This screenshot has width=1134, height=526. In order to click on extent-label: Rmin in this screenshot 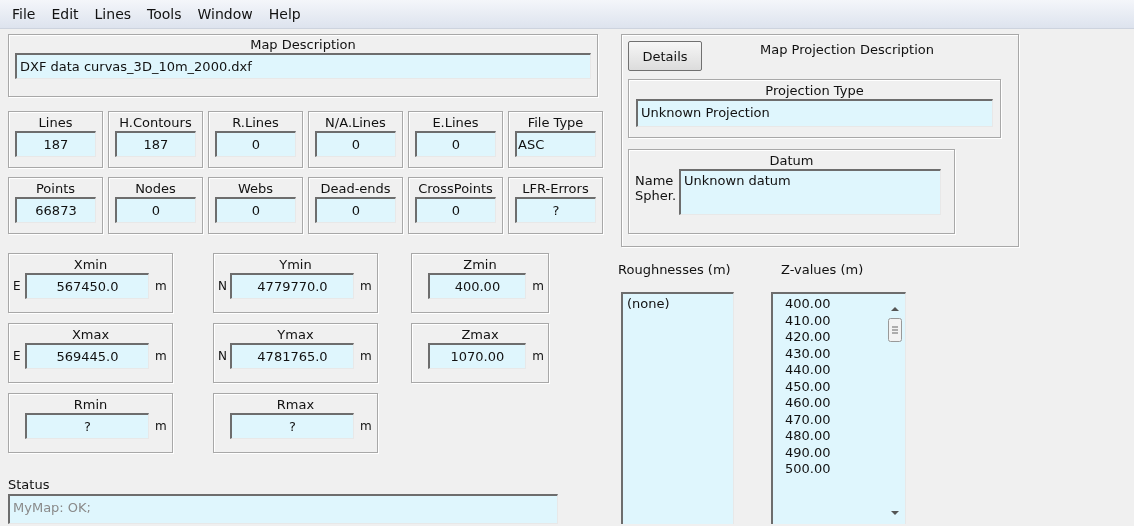, I will do `click(90, 404)`.